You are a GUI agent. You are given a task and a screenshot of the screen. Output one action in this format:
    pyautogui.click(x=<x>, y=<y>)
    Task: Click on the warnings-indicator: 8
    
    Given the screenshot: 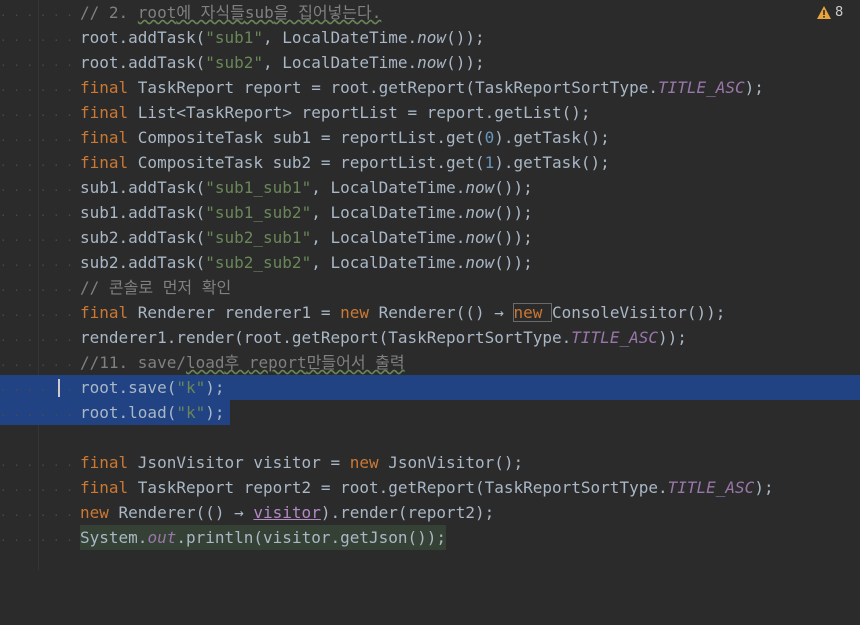 What is the action you would take?
    pyautogui.click(x=829, y=12)
    